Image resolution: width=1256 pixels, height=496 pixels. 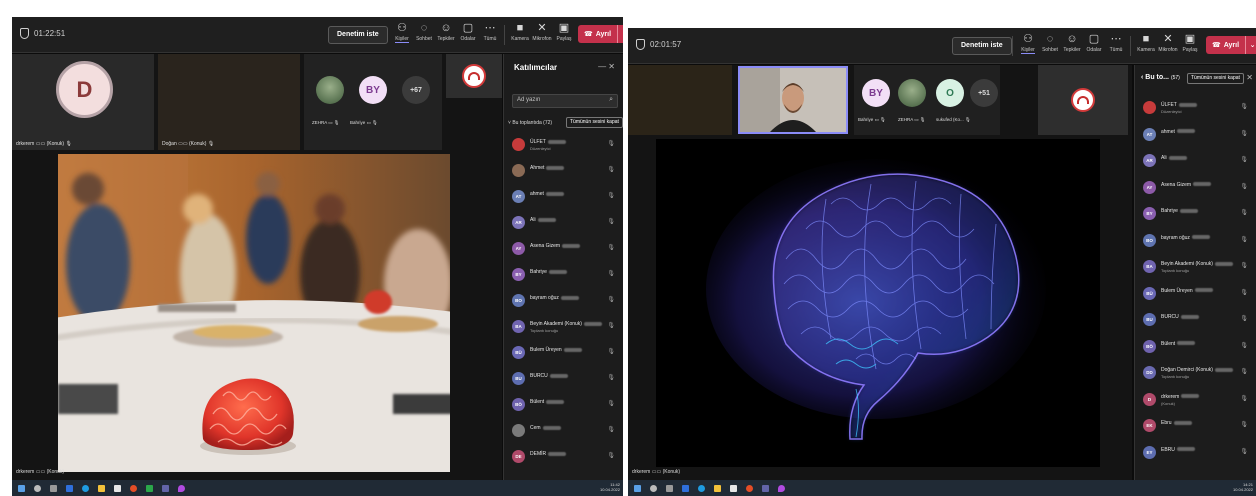 I want to click on avatar: O, so click(x=950, y=93).